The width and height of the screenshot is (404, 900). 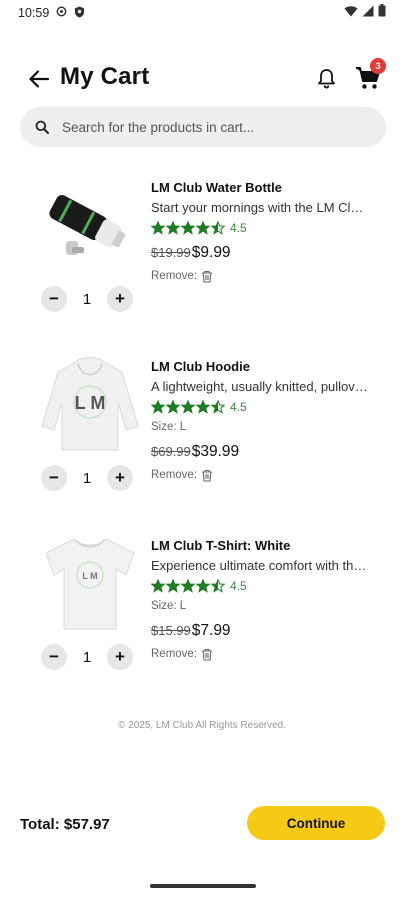 I want to click on bell-icon, so click(x=326, y=78).